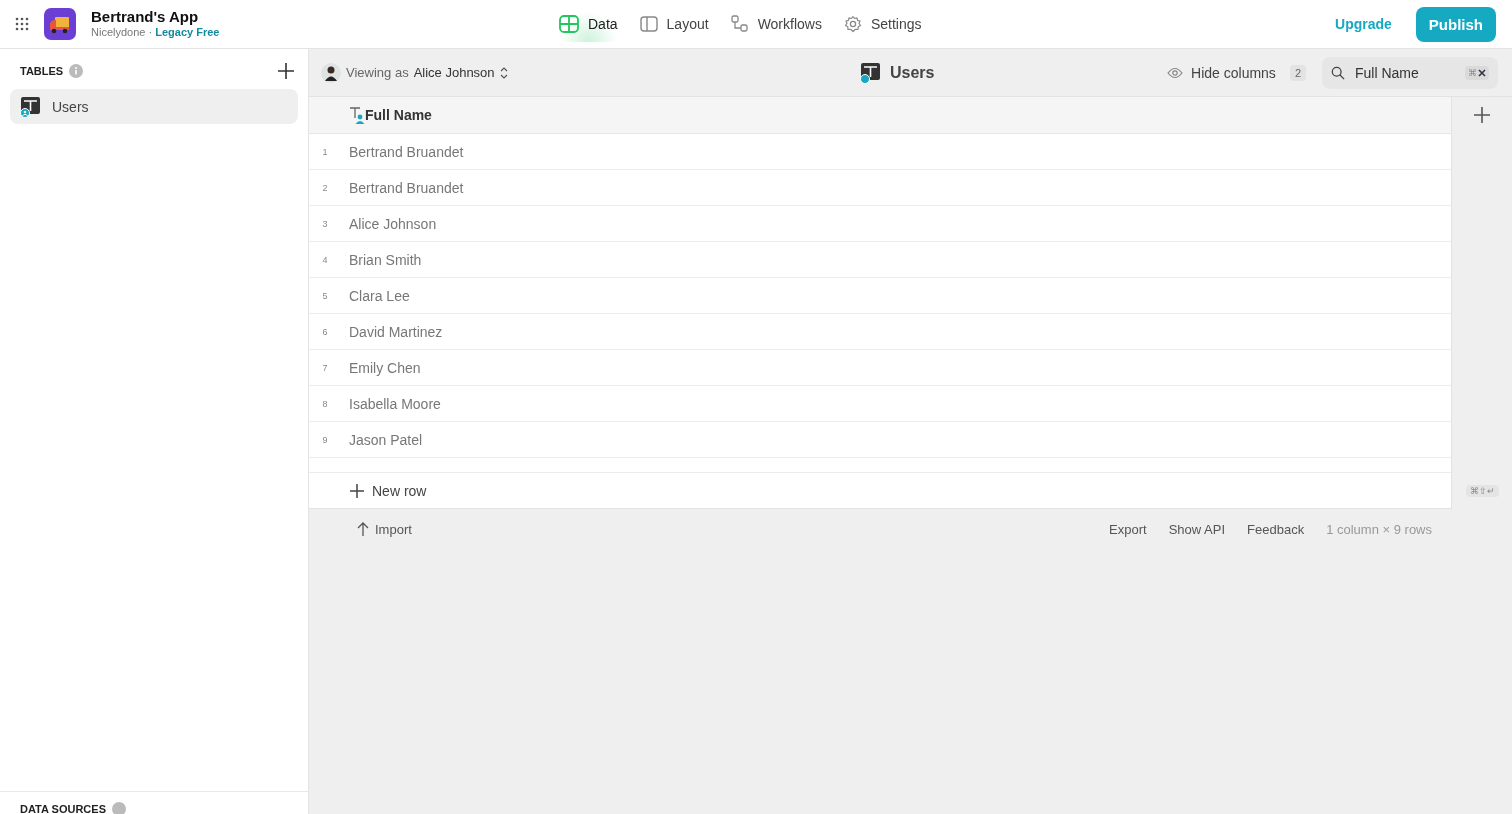 The width and height of the screenshot is (1512, 814). What do you see at coordinates (852, 24) in the screenshot?
I see `settings-icon` at bounding box center [852, 24].